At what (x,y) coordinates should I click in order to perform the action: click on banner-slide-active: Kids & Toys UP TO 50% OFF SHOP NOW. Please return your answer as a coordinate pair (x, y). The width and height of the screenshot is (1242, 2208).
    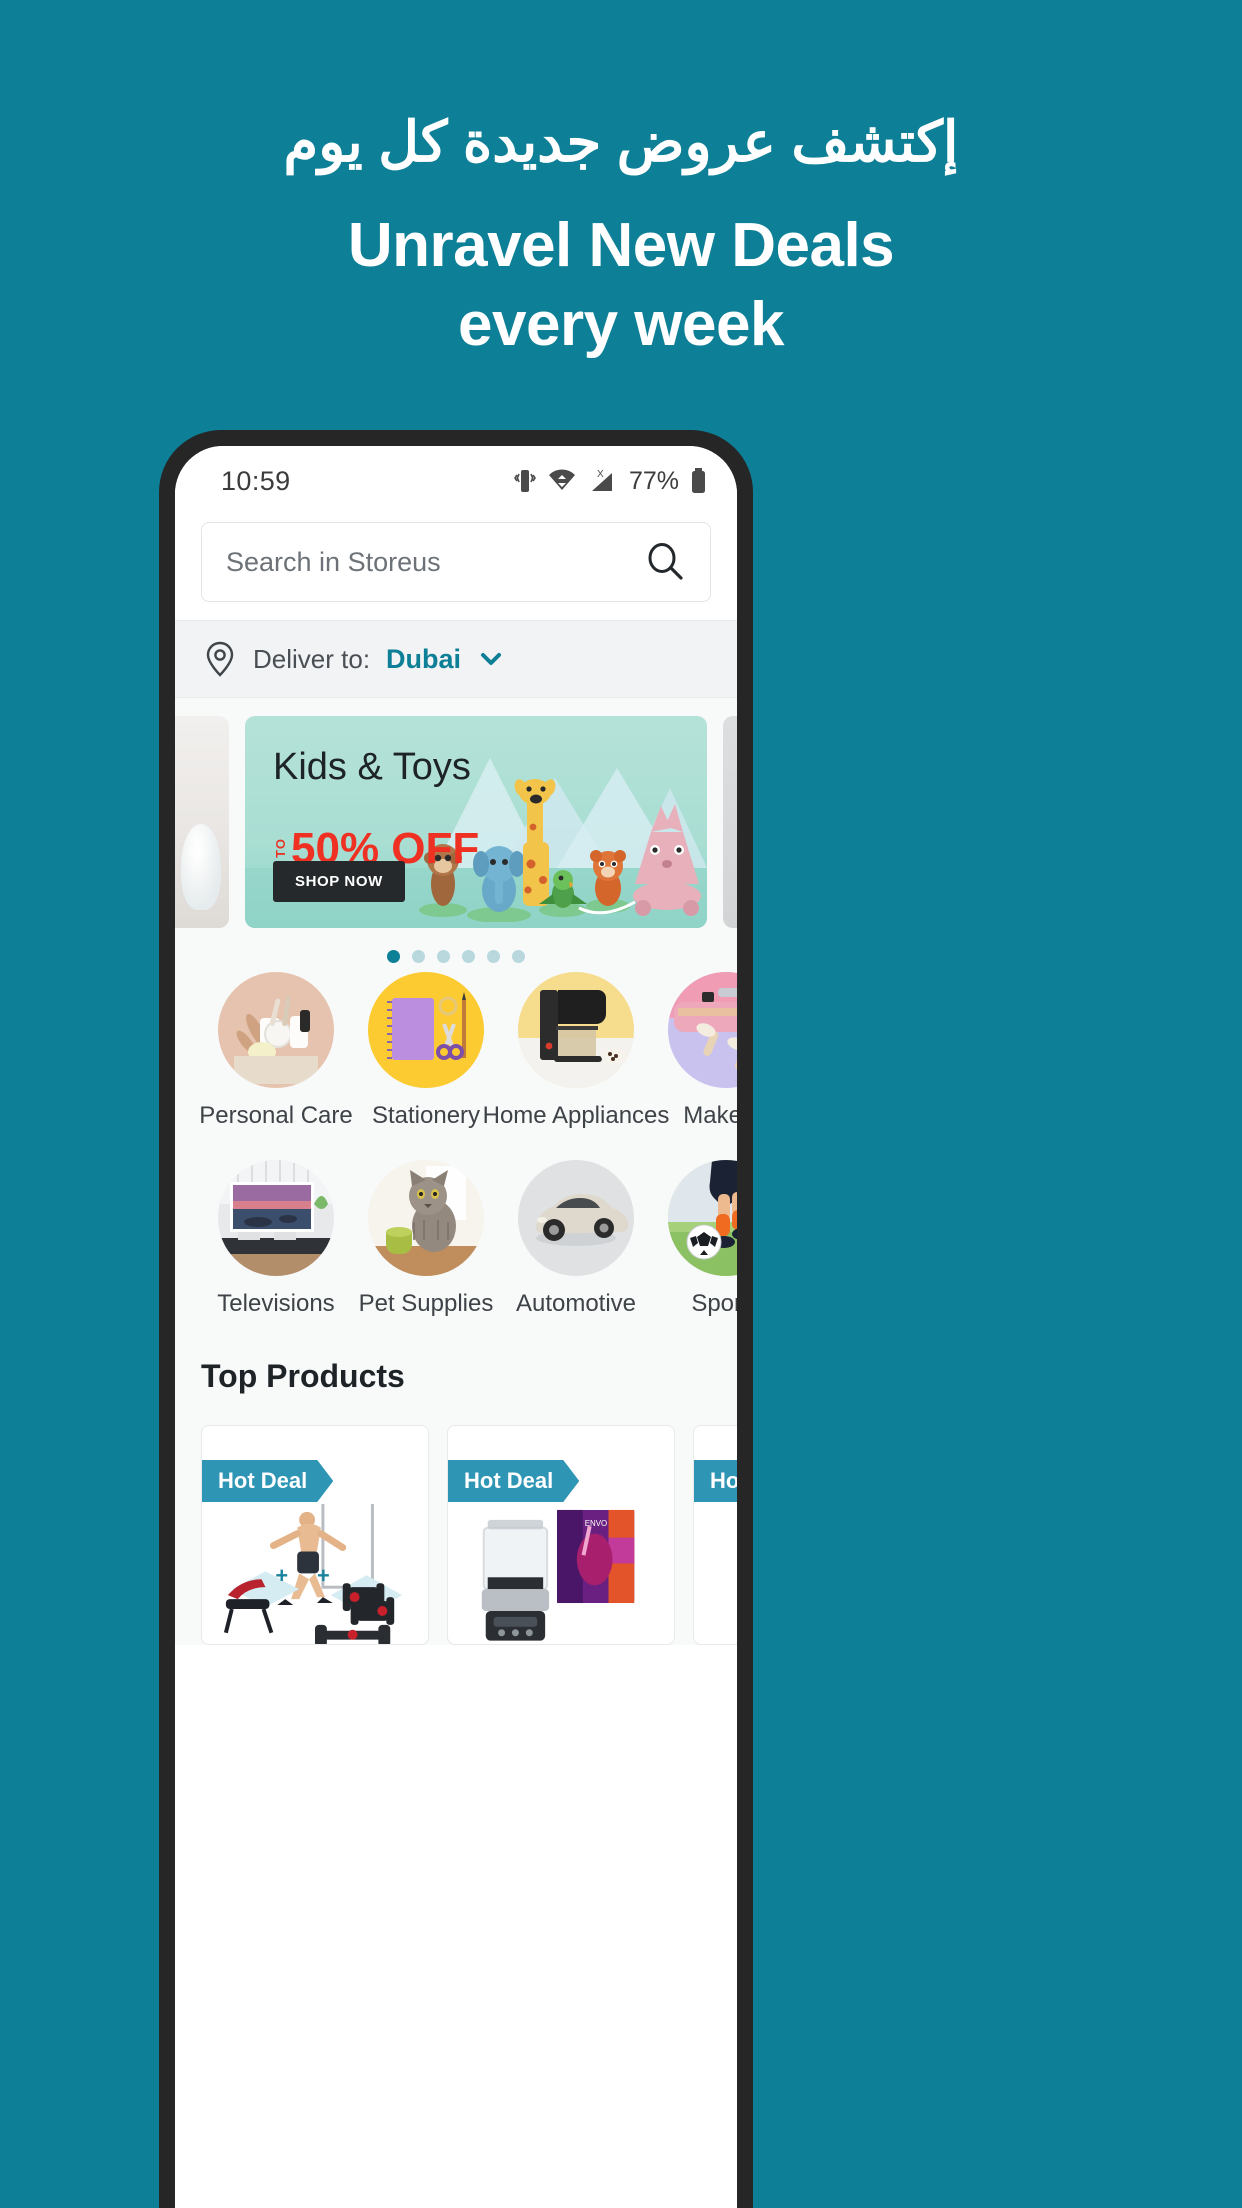
    Looking at the image, I should click on (476, 822).